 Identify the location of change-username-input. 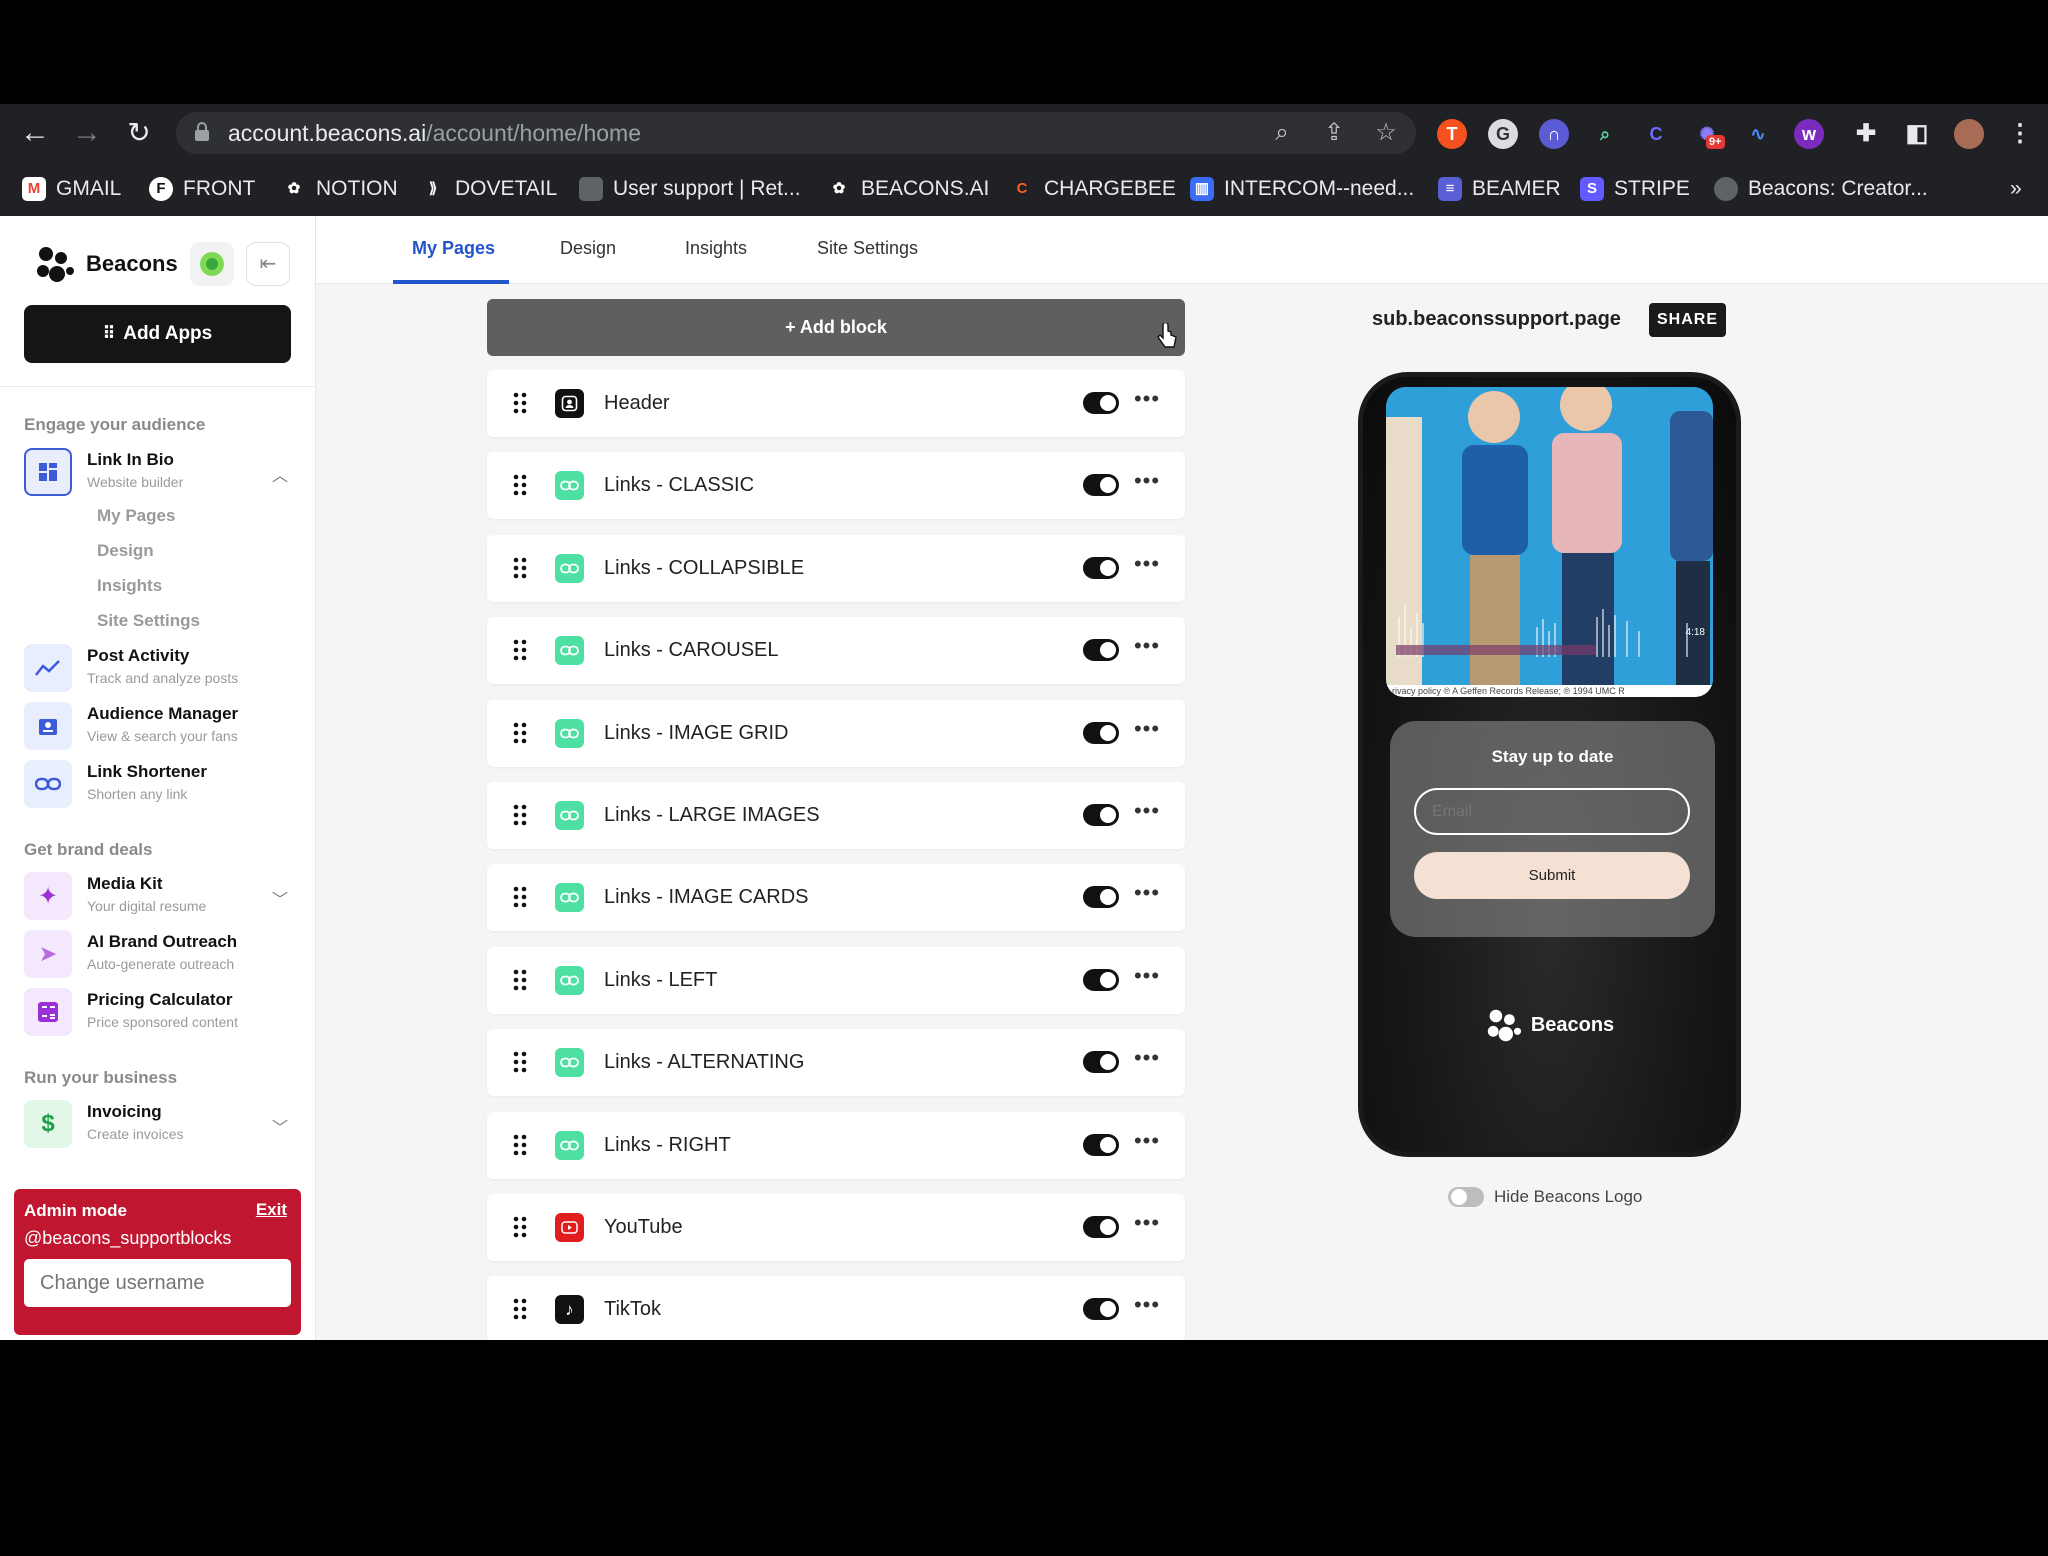
(157, 1283).